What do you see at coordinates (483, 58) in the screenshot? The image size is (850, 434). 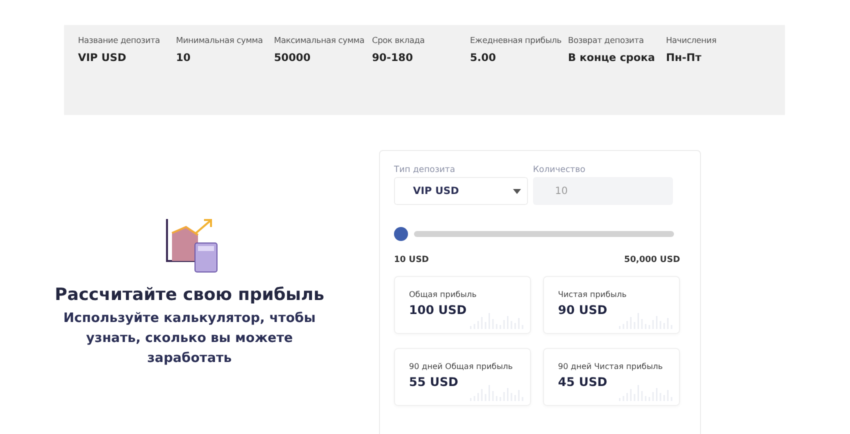 I see `info-value: 5.00` at bounding box center [483, 58].